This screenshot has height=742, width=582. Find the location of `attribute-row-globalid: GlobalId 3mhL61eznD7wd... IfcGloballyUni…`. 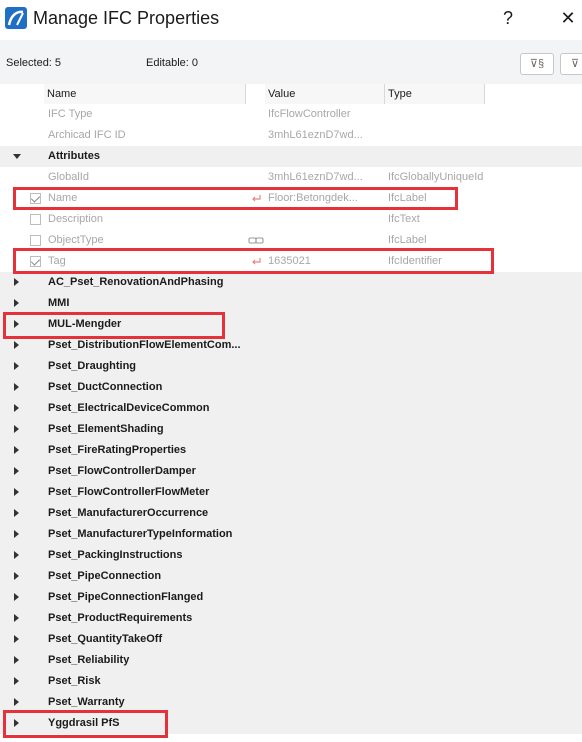

attribute-row-globalid: GlobalId 3mhL61eznD7wd... IfcGloballyUni… is located at coordinates (291, 177).